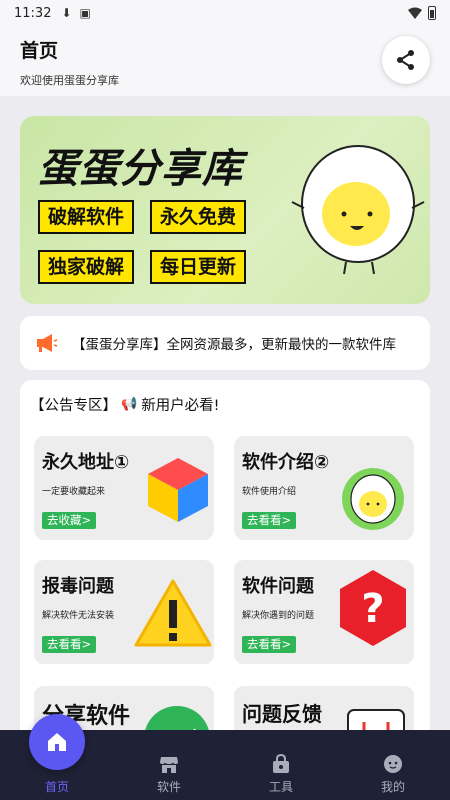  What do you see at coordinates (169, 765) in the screenshot?
I see `store-icon` at bounding box center [169, 765].